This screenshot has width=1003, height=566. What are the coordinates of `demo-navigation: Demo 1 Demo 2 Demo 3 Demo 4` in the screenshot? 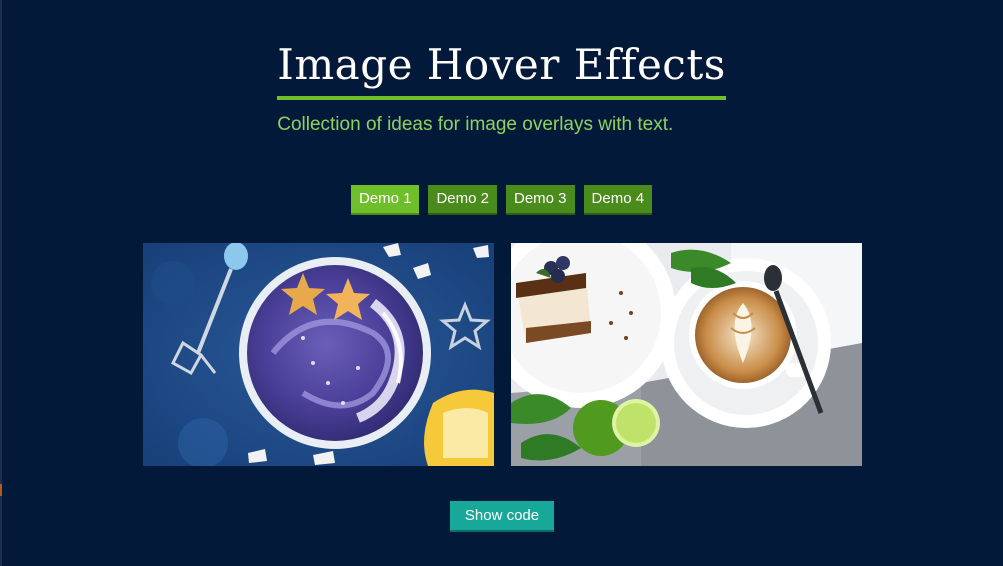 It's located at (501, 200).